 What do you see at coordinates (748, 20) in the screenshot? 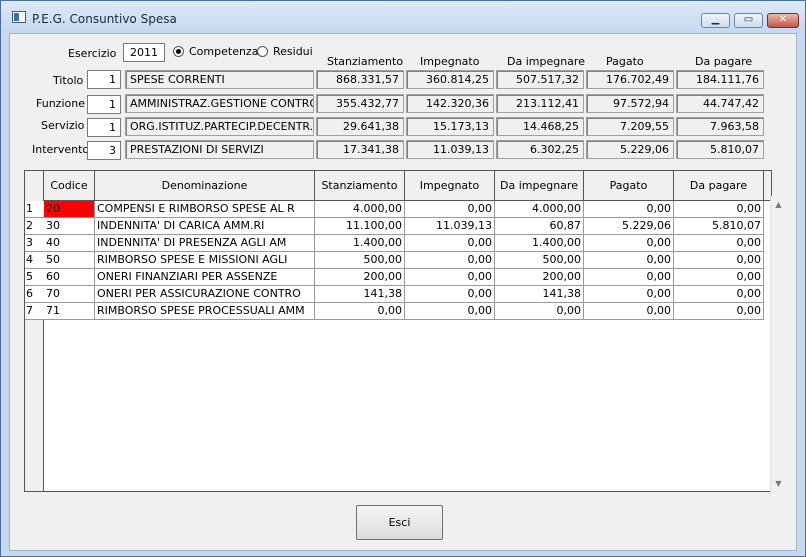
I see `maximize-button: ▭` at bounding box center [748, 20].